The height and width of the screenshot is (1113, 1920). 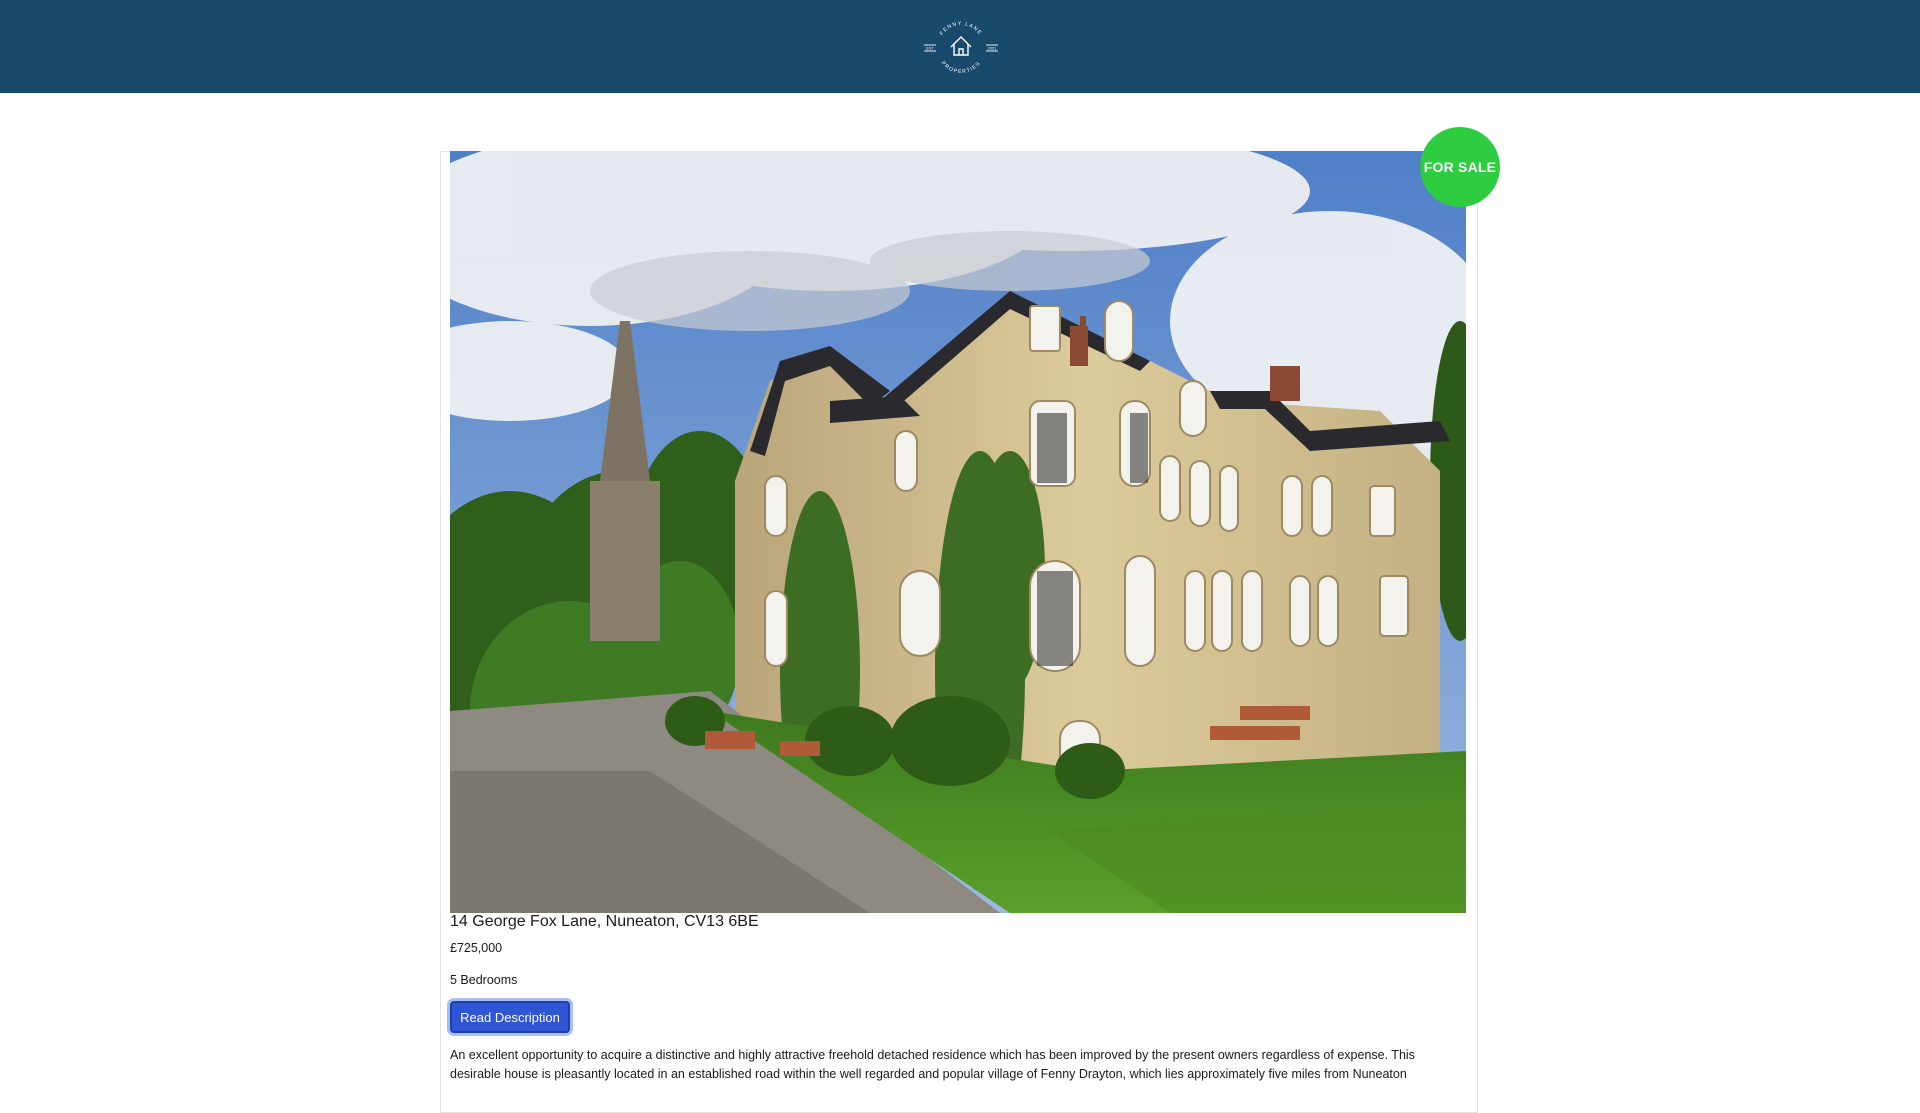 What do you see at coordinates (510, 1017) in the screenshot?
I see `read-description-button: Read Description` at bounding box center [510, 1017].